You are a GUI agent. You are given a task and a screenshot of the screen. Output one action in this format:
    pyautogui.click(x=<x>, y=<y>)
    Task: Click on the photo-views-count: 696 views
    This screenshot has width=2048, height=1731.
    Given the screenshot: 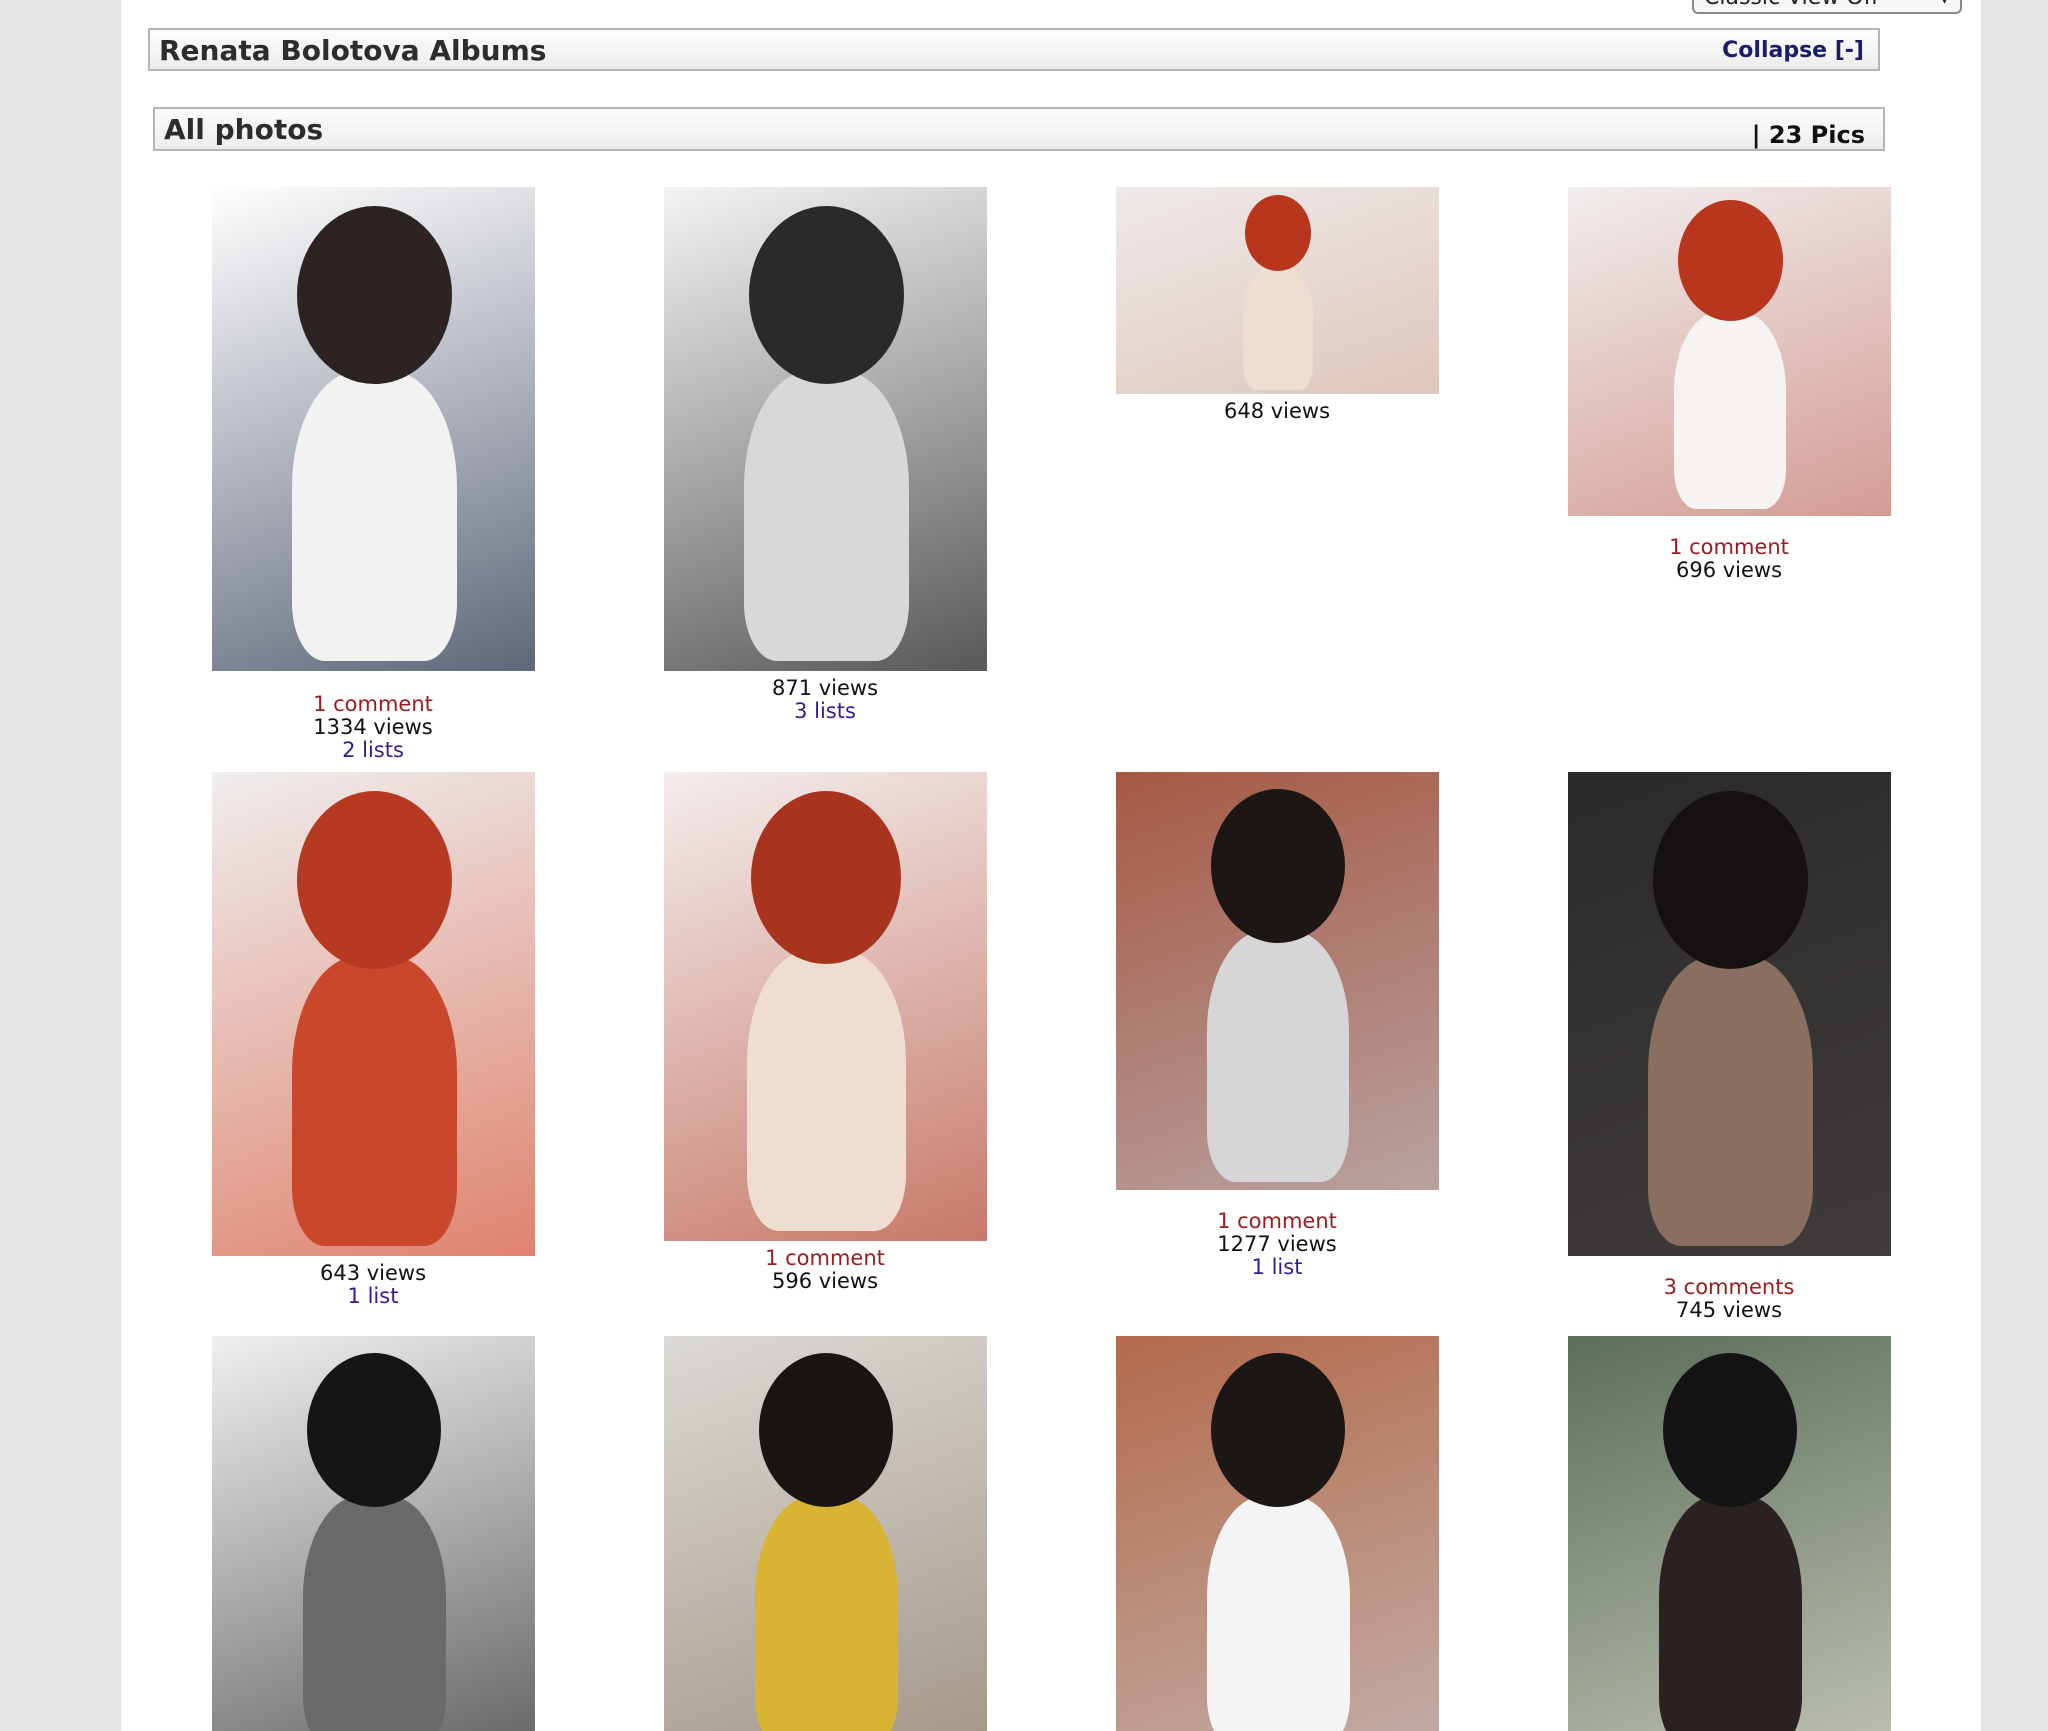 What is the action you would take?
    pyautogui.click(x=1729, y=570)
    